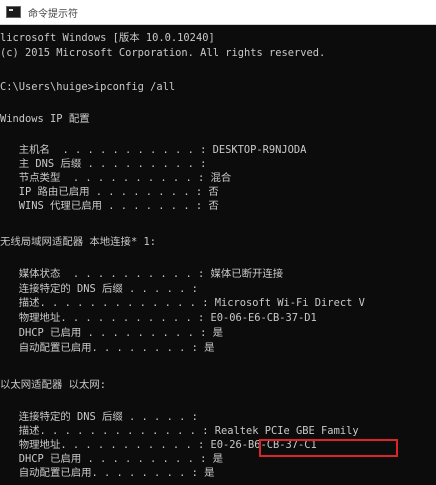  What do you see at coordinates (45, 119) in the screenshot?
I see `console-line: Windows IP 配置` at bounding box center [45, 119].